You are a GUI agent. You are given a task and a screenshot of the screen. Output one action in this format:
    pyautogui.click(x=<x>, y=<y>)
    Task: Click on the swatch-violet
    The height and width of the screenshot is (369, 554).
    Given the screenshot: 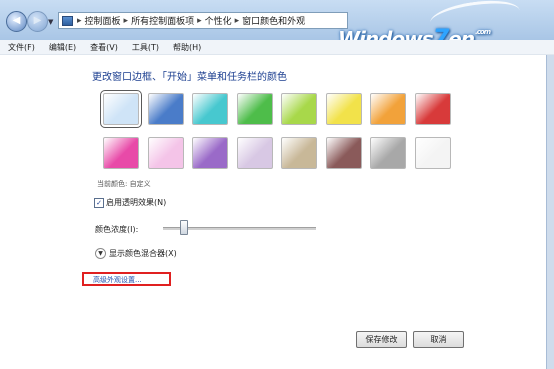 What is the action you would take?
    pyautogui.click(x=210, y=153)
    